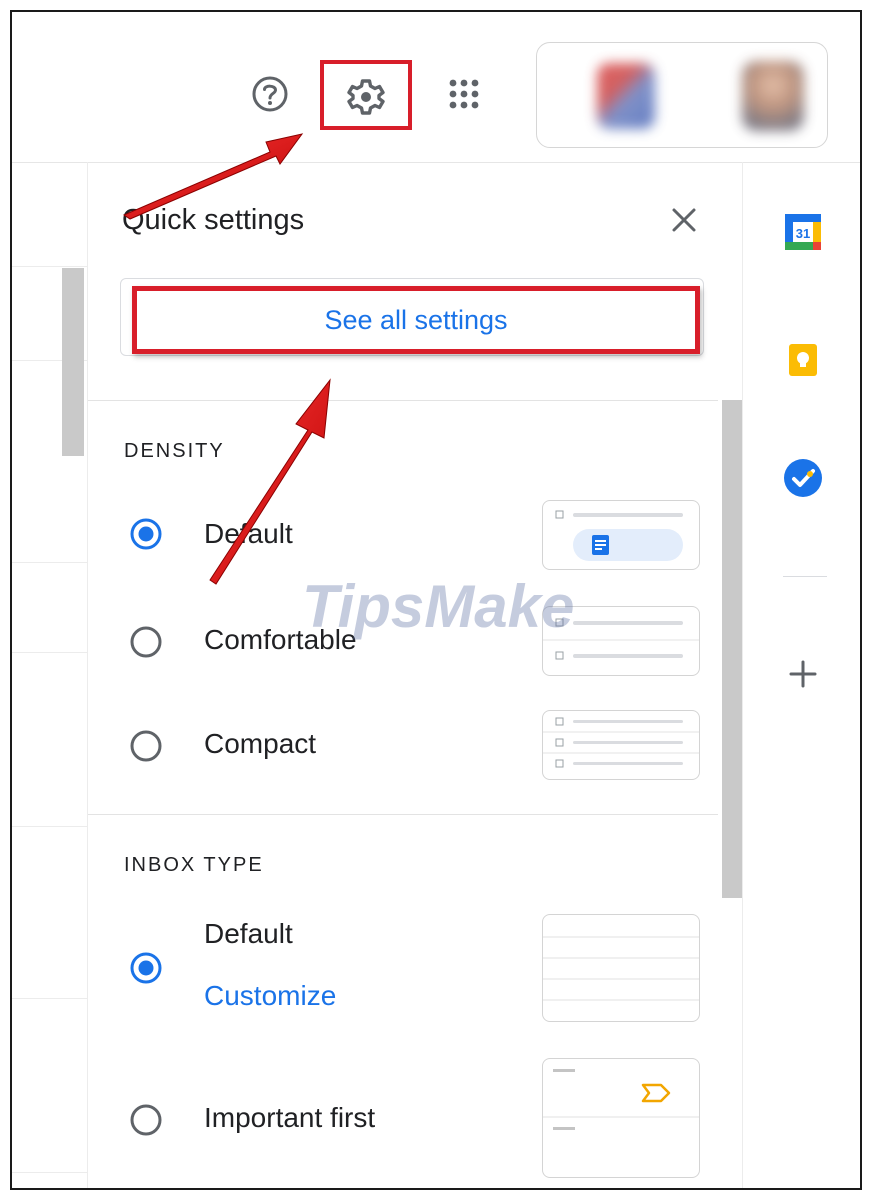 Image resolution: width=869 pixels, height=1197 pixels. What do you see at coordinates (146, 534) in the screenshot?
I see `density-default-radio` at bounding box center [146, 534].